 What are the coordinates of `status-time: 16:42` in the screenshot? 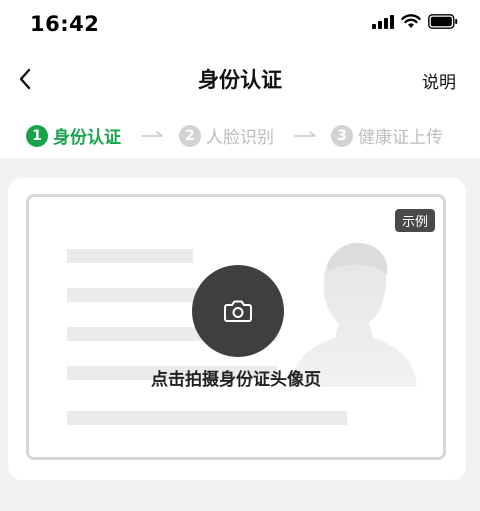 It's located at (65, 24).